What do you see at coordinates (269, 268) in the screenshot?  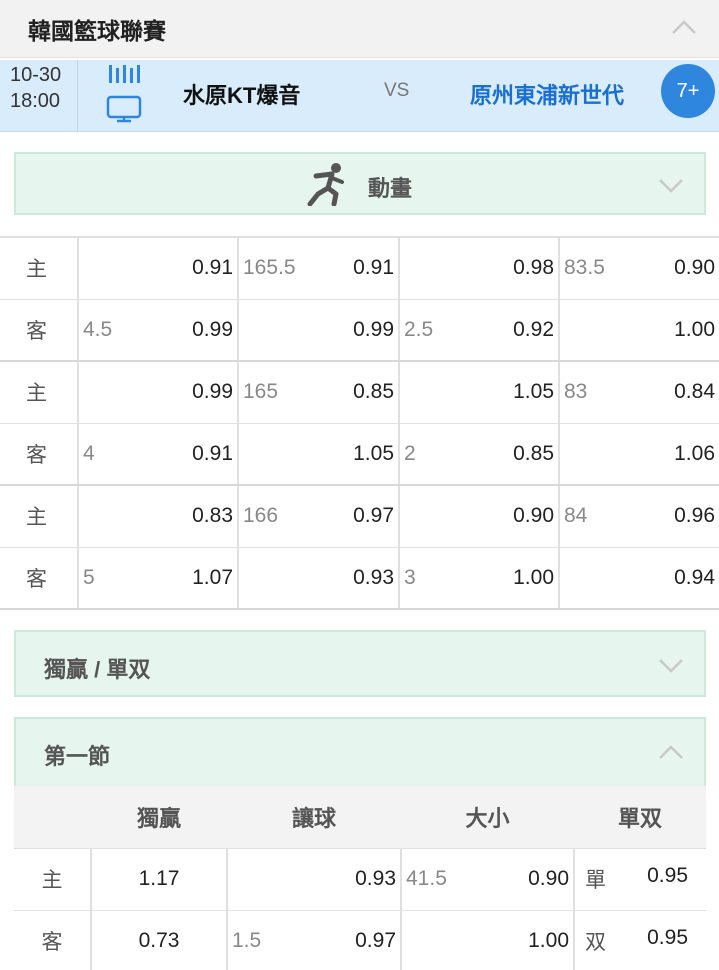 I see `ou-line: 165.5` at bounding box center [269, 268].